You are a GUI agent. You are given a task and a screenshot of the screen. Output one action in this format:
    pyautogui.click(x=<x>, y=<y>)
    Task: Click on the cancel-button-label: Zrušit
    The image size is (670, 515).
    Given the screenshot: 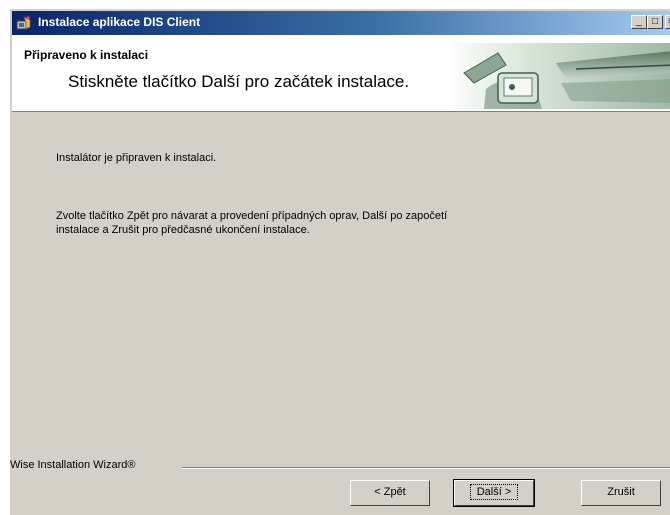 What is the action you would take?
    pyautogui.click(x=621, y=492)
    